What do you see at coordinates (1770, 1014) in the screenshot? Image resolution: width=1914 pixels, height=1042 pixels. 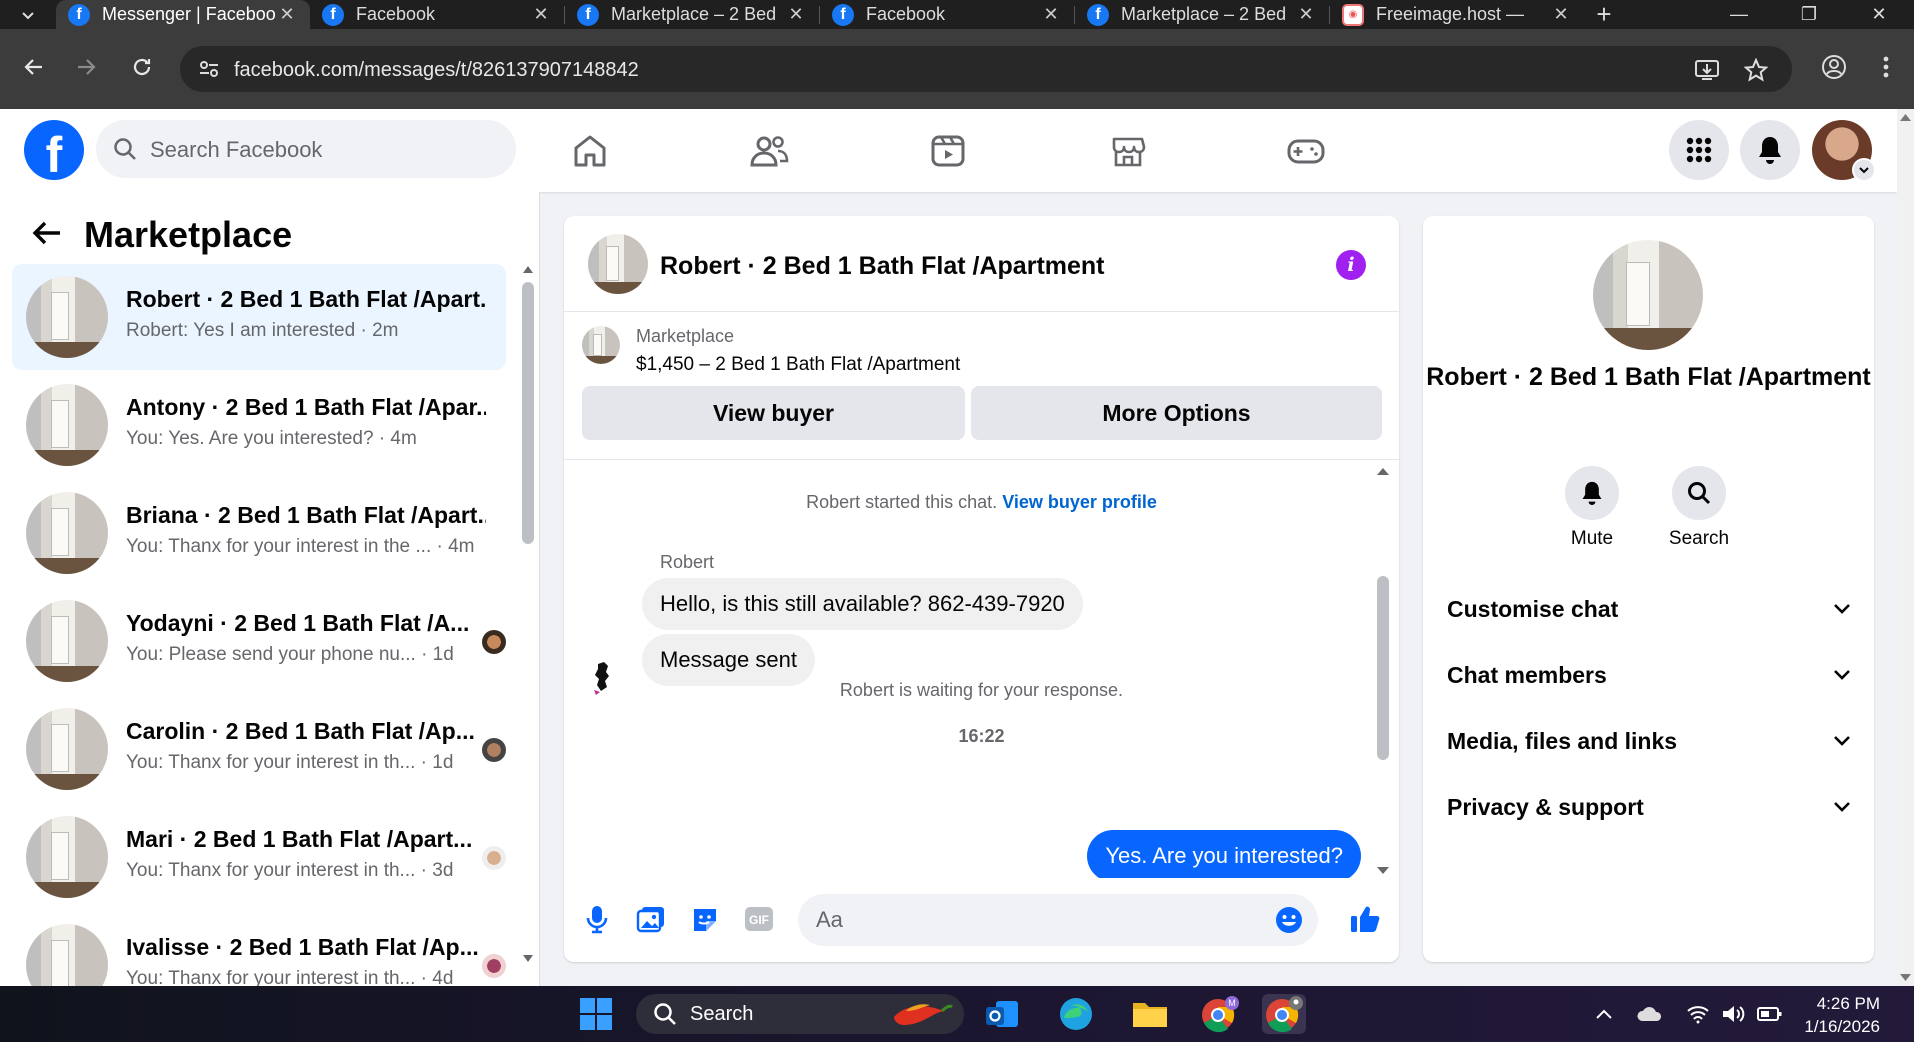 I see `battery-icon` at bounding box center [1770, 1014].